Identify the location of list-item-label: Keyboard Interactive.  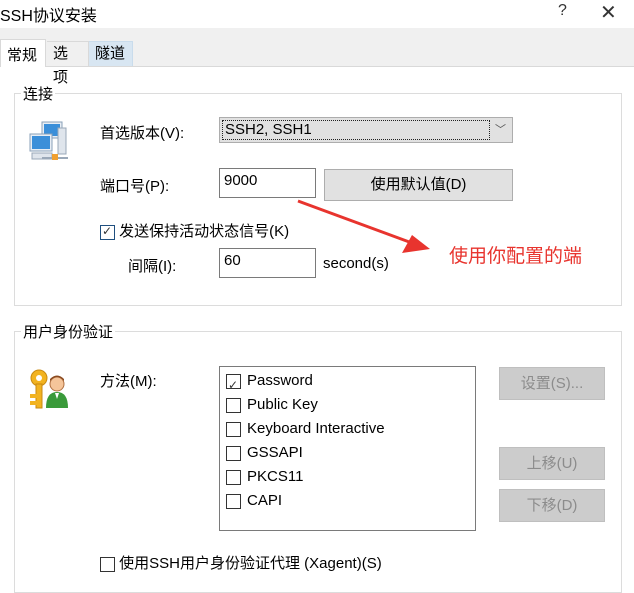
(316, 428).